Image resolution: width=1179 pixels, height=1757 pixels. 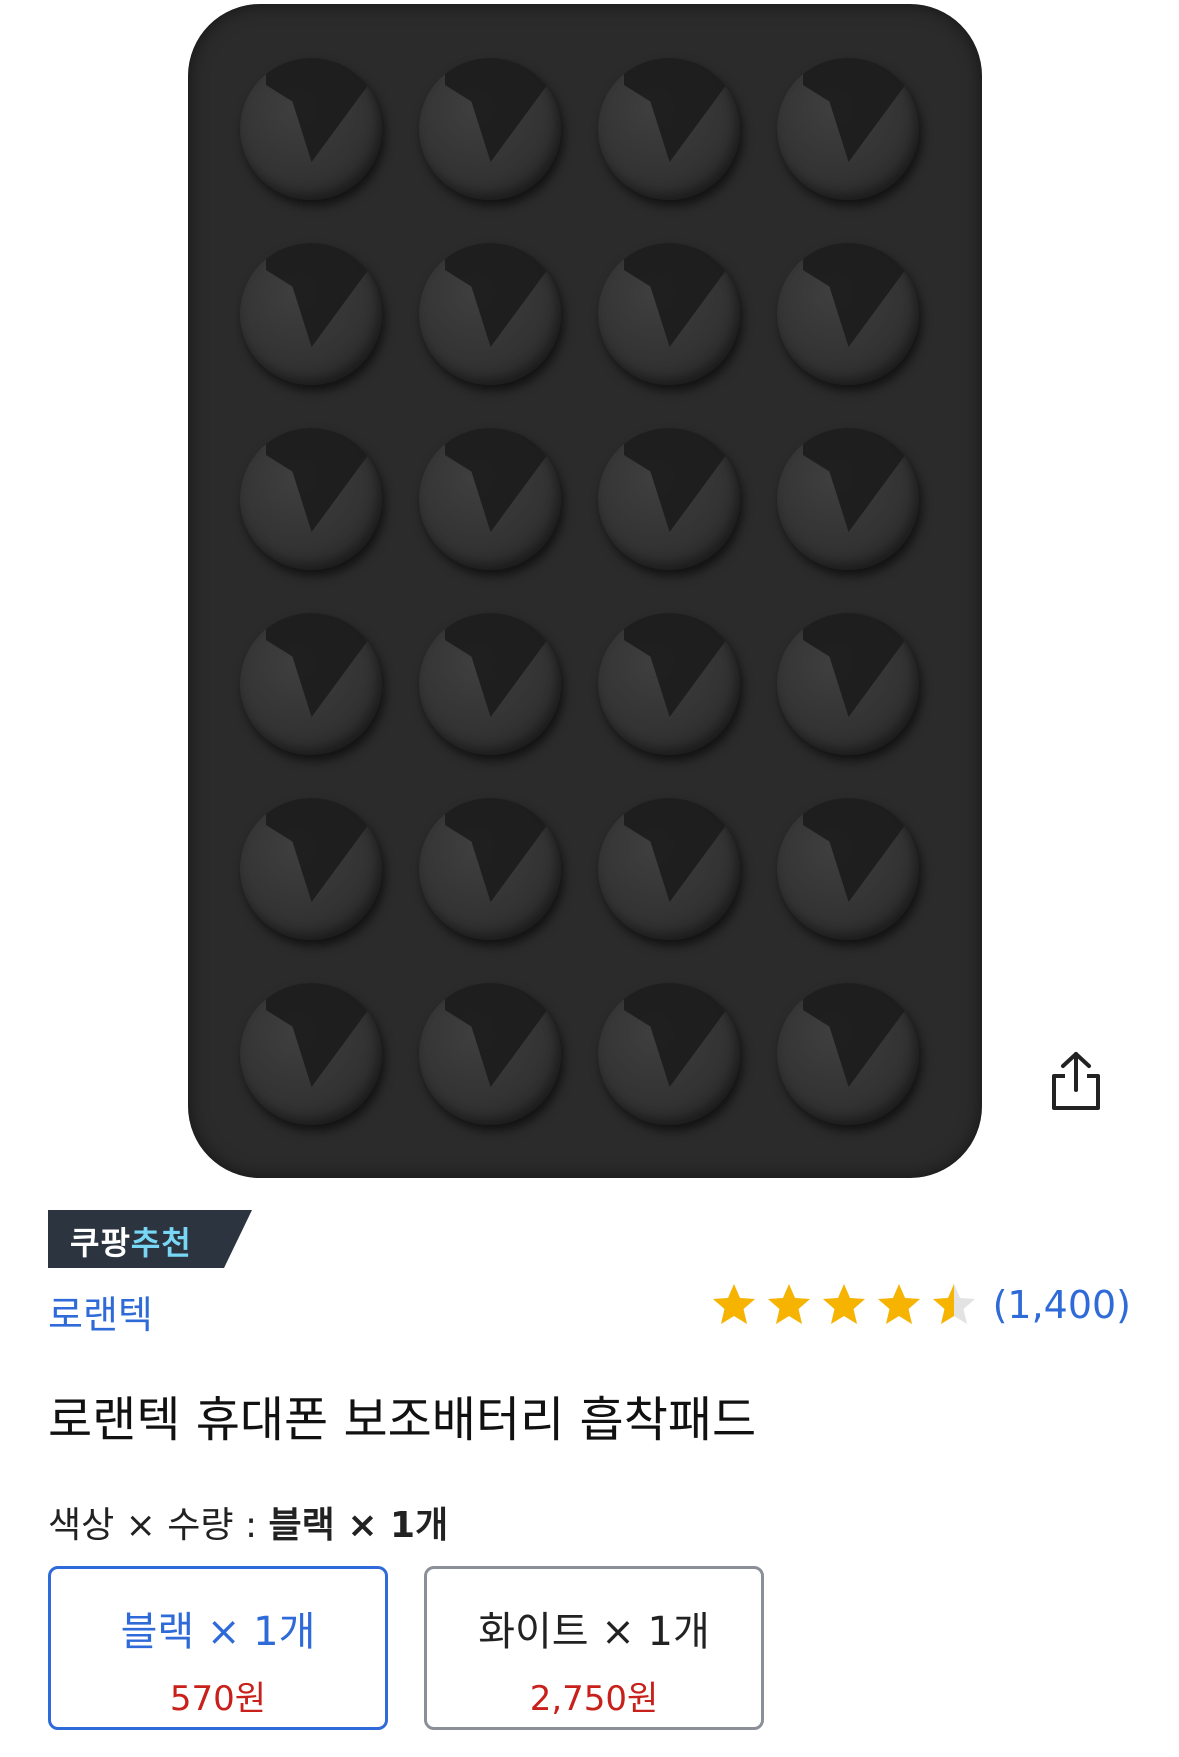 What do you see at coordinates (594, 1632) in the screenshot?
I see `option-name: 화이트 × 1개` at bounding box center [594, 1632].